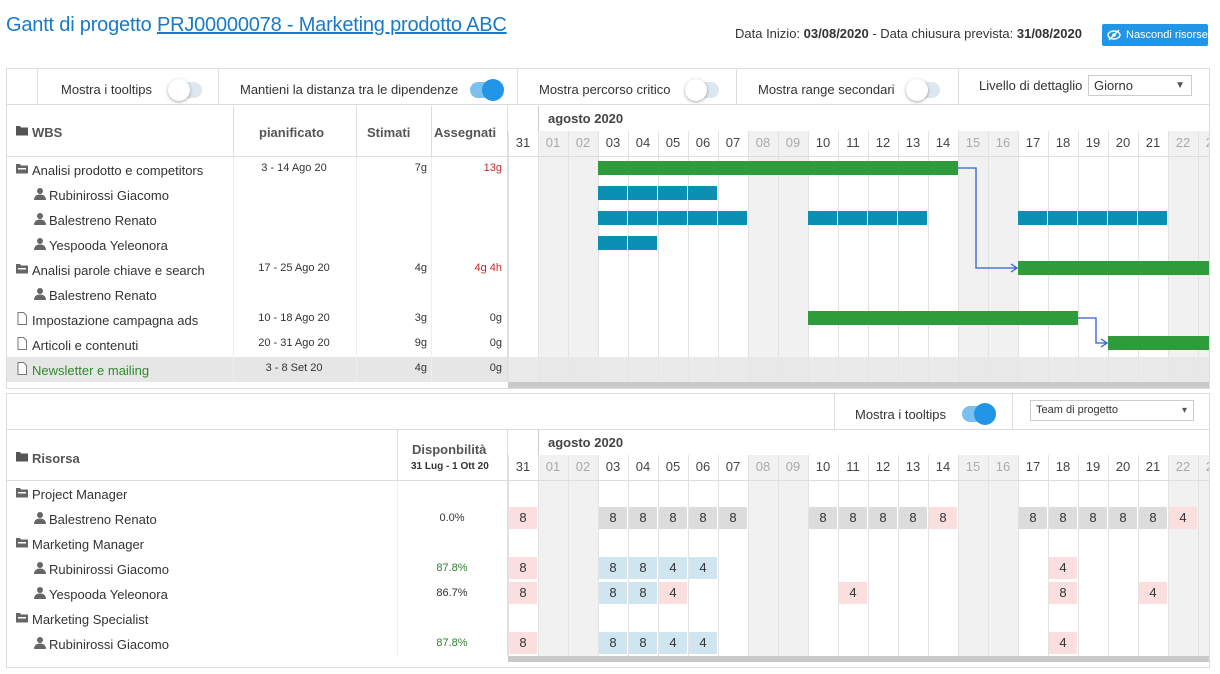 Image resolution: width=1220 pixels, height=674 pixels. What do you see at coordinates (979, 414) in the screenshot?
I see `resources-tooltips-toggle` at bounding box center [979, 414].